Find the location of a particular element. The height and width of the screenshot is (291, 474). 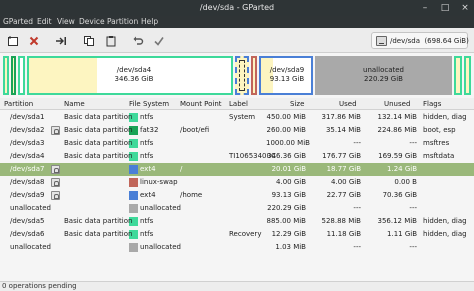

cell-partition: /dev/sda6 is located at coordinates (27, 234).